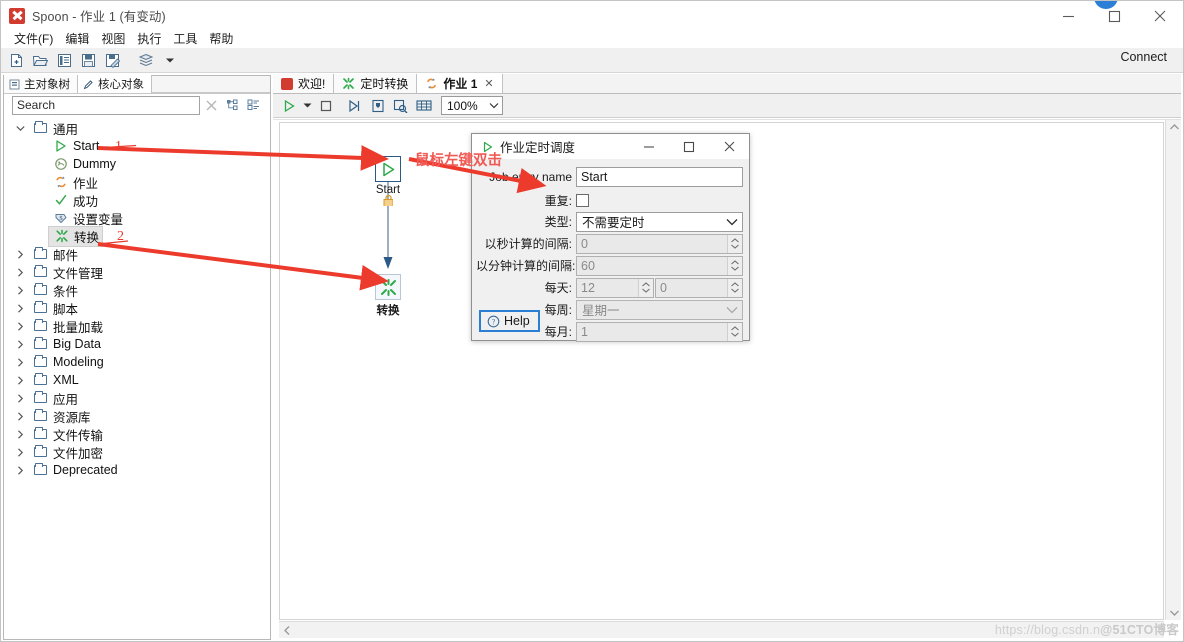 The width and height of the screenshot is (1184, 642). I want to click on new-file-icon, so click(16, 60).